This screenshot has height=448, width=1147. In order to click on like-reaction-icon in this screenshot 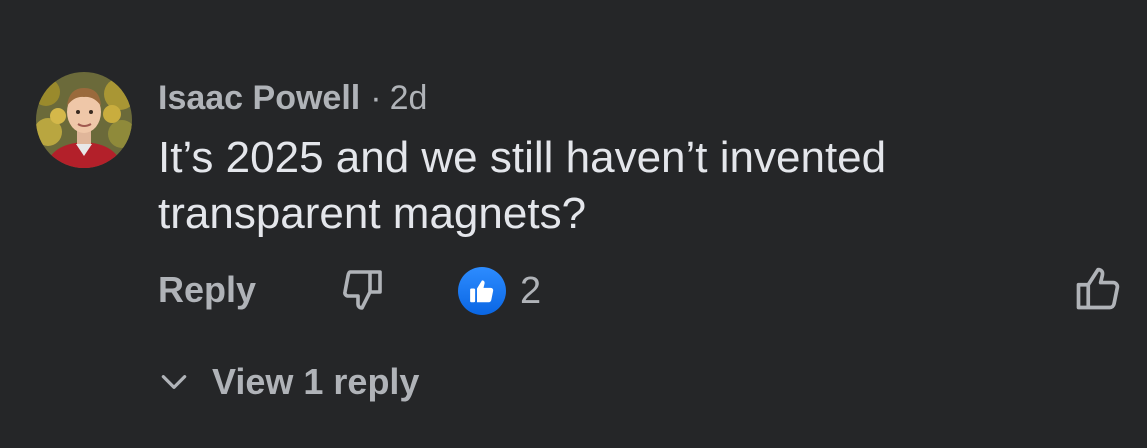, I will do `click(482, 291)`.